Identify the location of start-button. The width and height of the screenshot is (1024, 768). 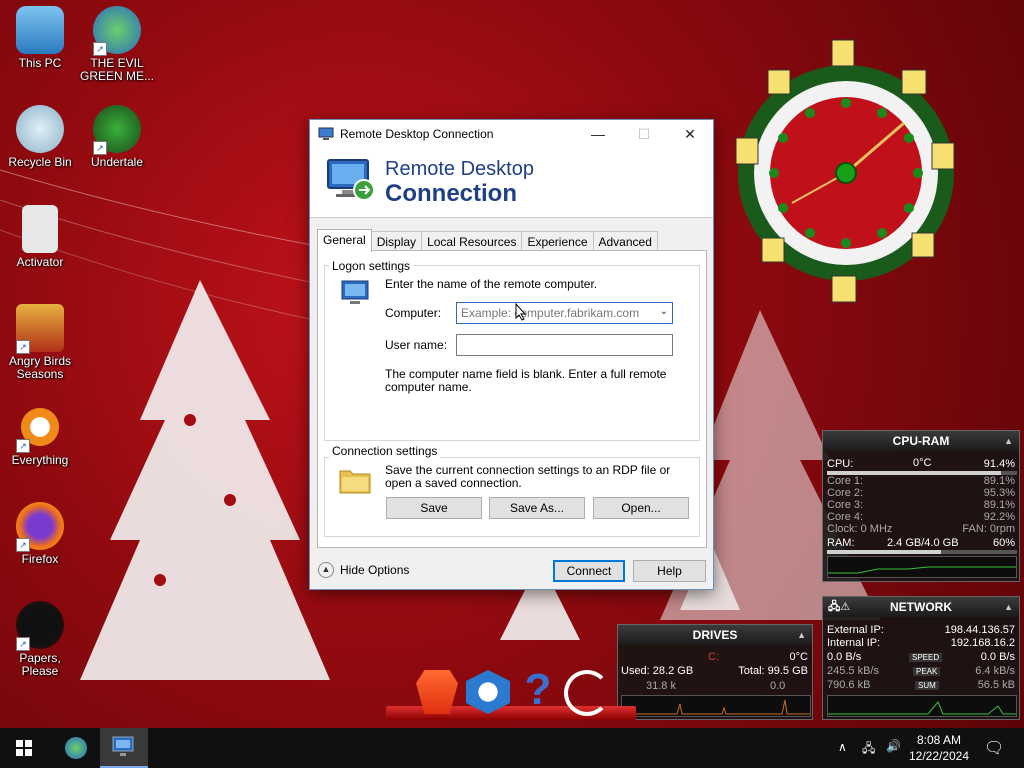
(24, 748).